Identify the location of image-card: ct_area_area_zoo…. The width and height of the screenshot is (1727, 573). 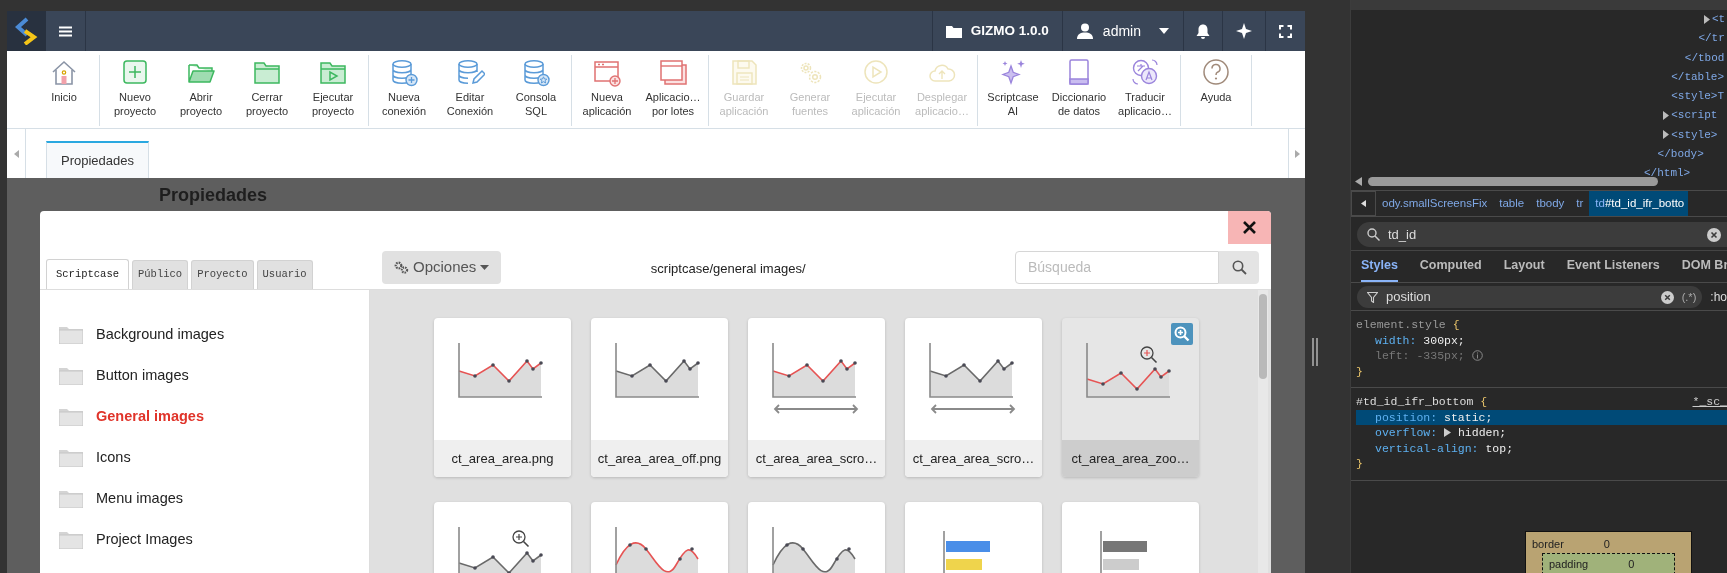
(1130, 397).